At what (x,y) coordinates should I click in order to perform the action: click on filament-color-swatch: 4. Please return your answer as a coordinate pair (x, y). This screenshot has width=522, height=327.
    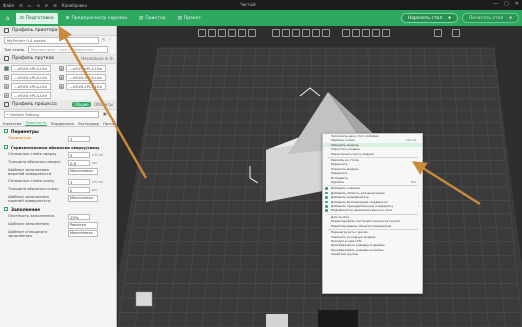
    Looking at the image, I should click on (61, 77).